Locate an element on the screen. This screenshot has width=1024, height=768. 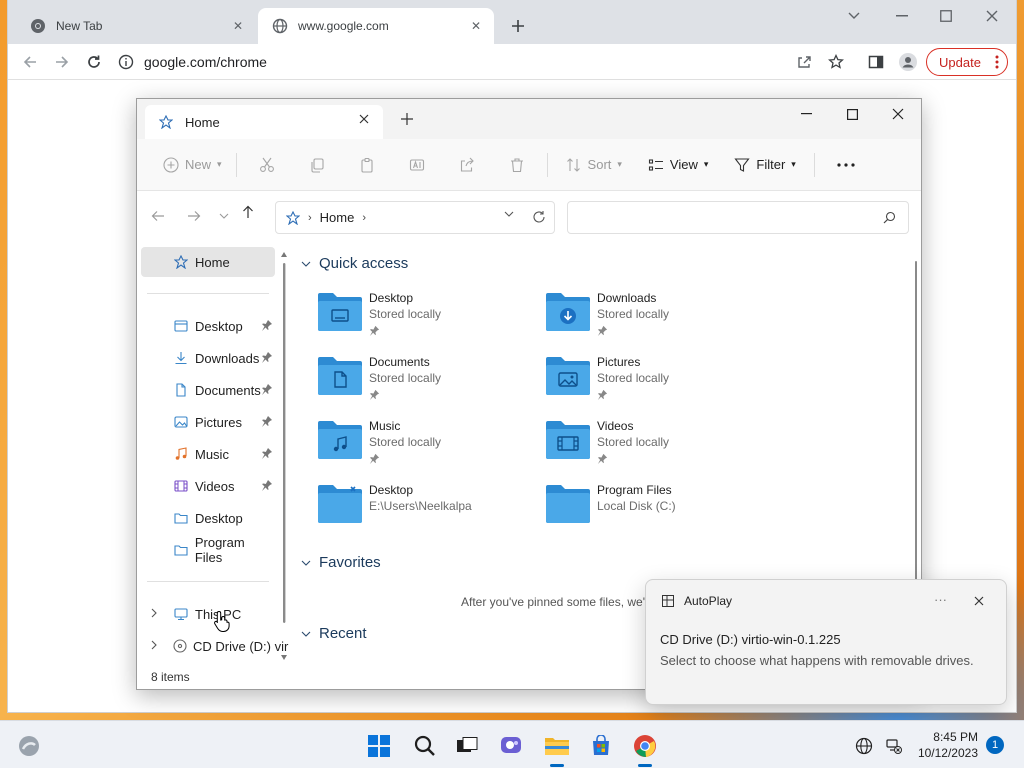
store-icon is located at coordinates (601, 746).